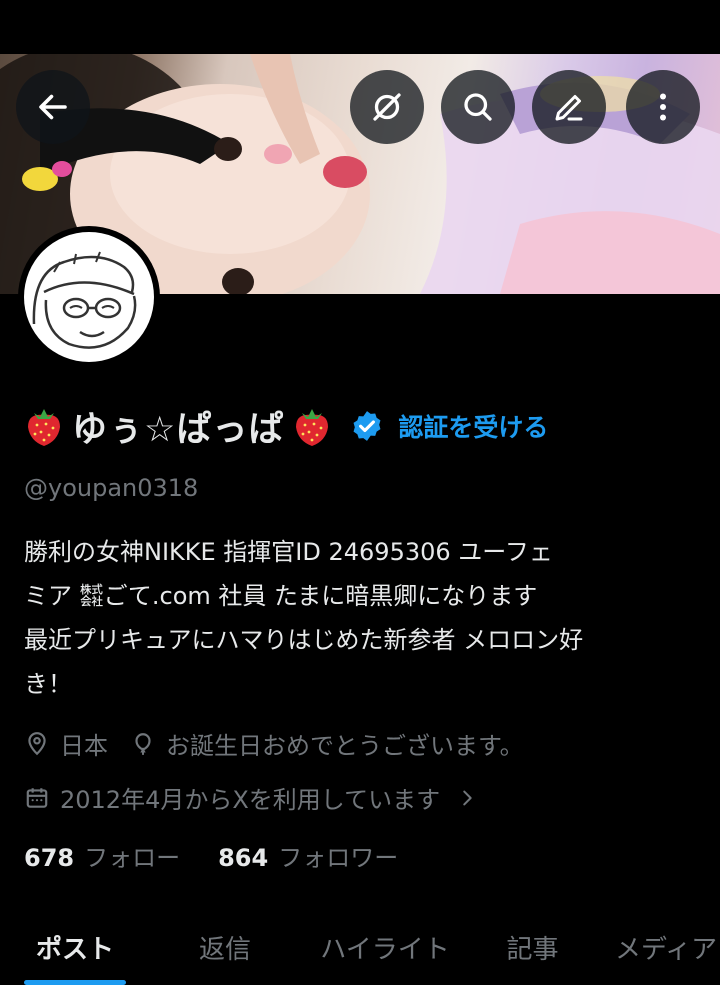 This screenshot has height=985, width=720. I want to click on following-count: 678, so click(49, 858).